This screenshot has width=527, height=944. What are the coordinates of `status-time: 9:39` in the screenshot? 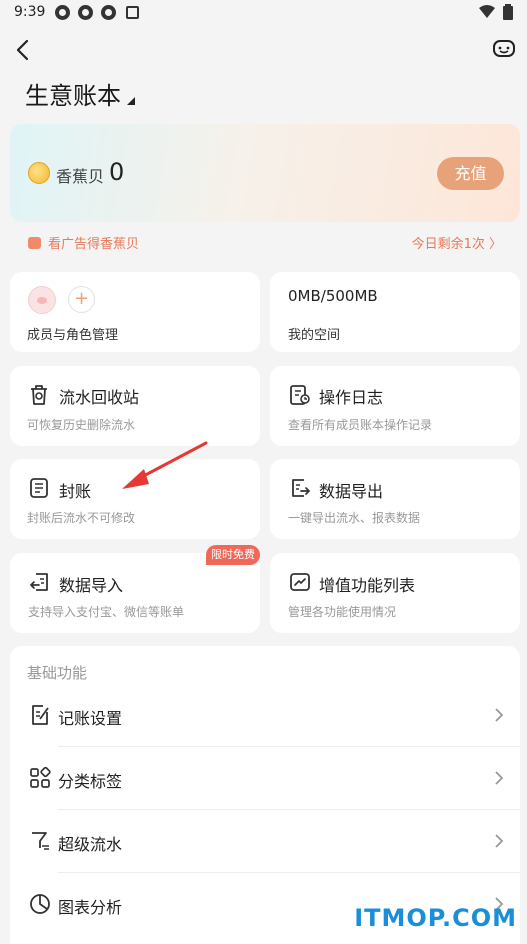 It's located at (30, 12).